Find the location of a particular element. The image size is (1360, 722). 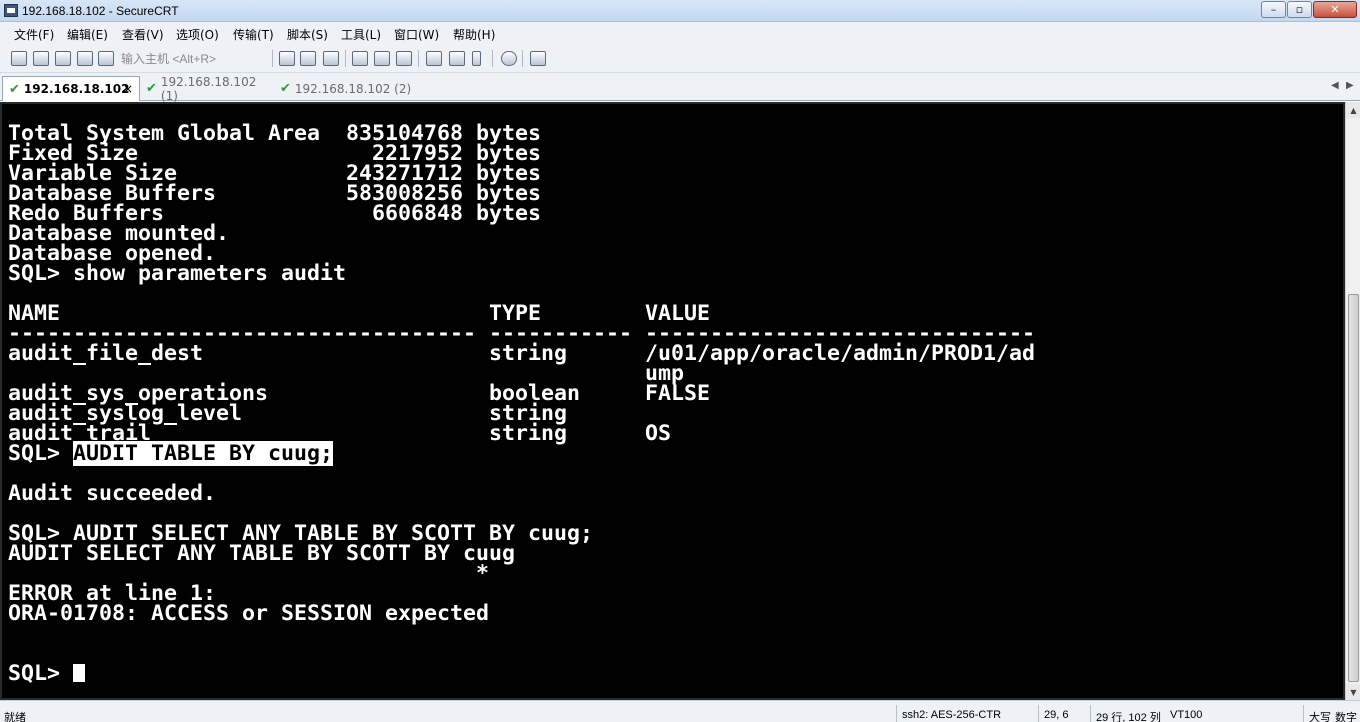

print-setup-icon is located at coordinates (382, 58).